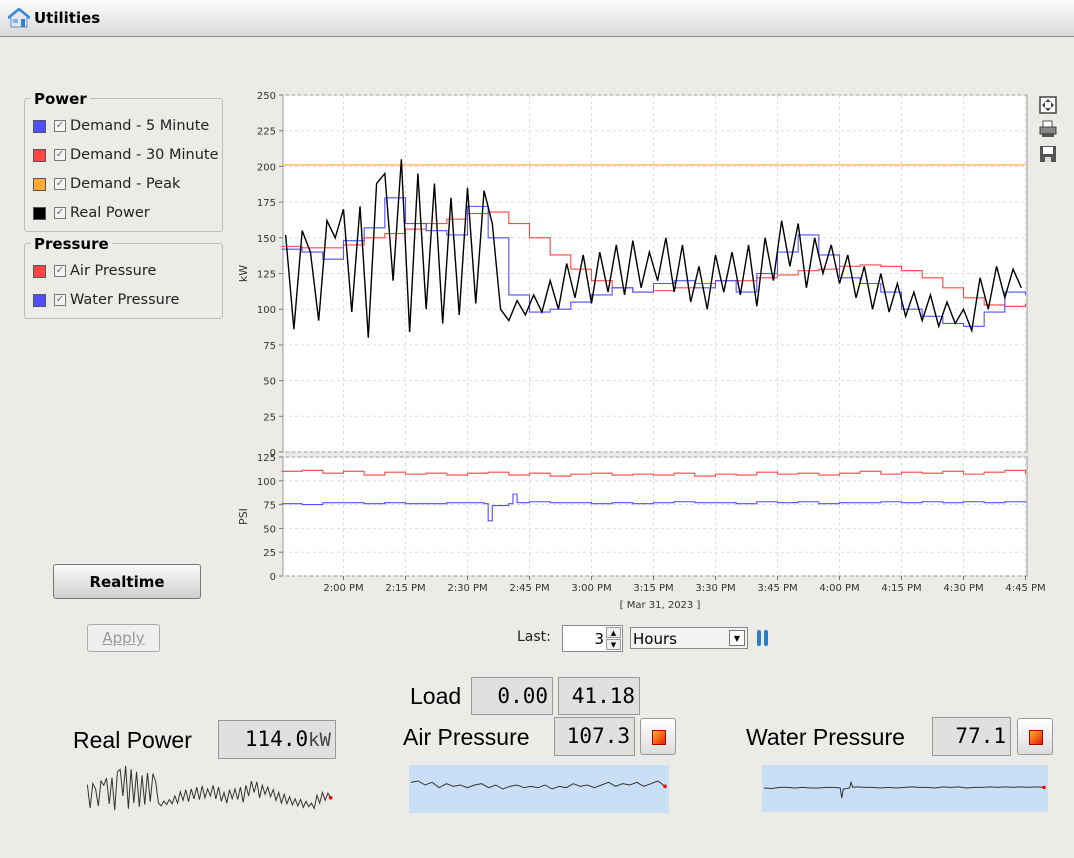 Image resolution: width=1074 pixels, height=858 pixels. Describe the element at coordinates (715, 588) in the screenshot. I see `x-tick-label: 3:30 PM` at that location.